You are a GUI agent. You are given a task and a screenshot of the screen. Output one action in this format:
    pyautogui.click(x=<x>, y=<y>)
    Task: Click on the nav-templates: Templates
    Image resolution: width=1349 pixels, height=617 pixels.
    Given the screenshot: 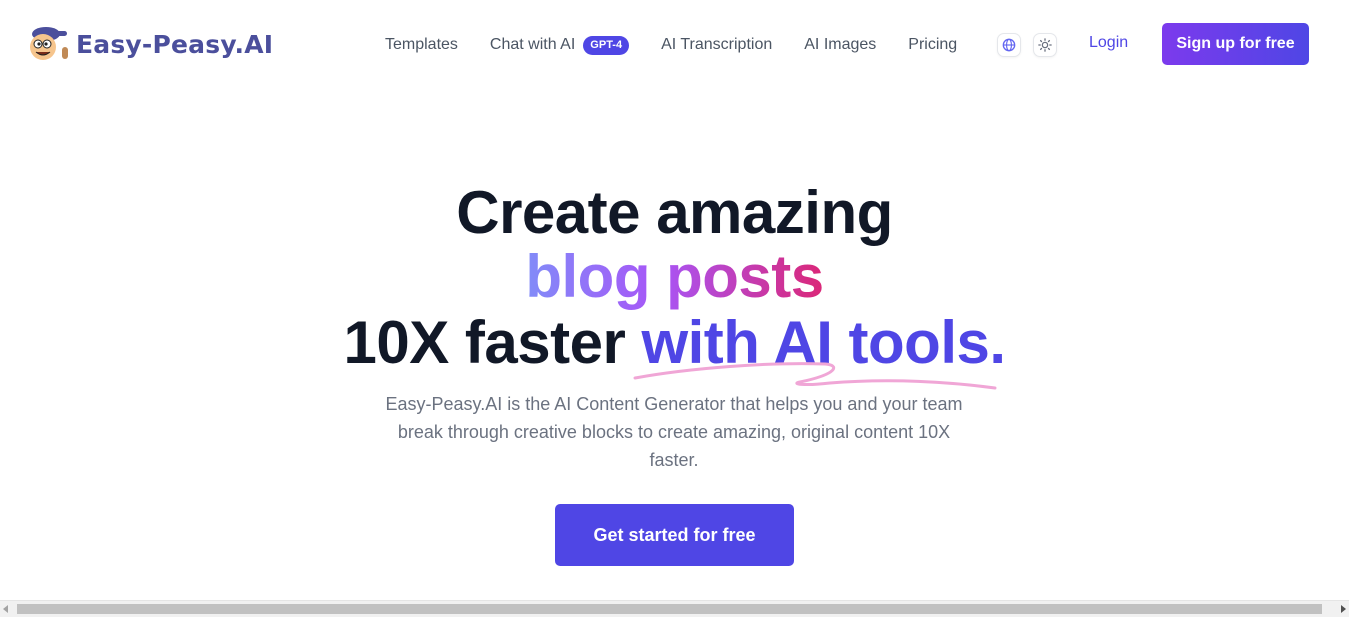 What is the action you would take?
    pyautogui.click(x=421, y=45)
    